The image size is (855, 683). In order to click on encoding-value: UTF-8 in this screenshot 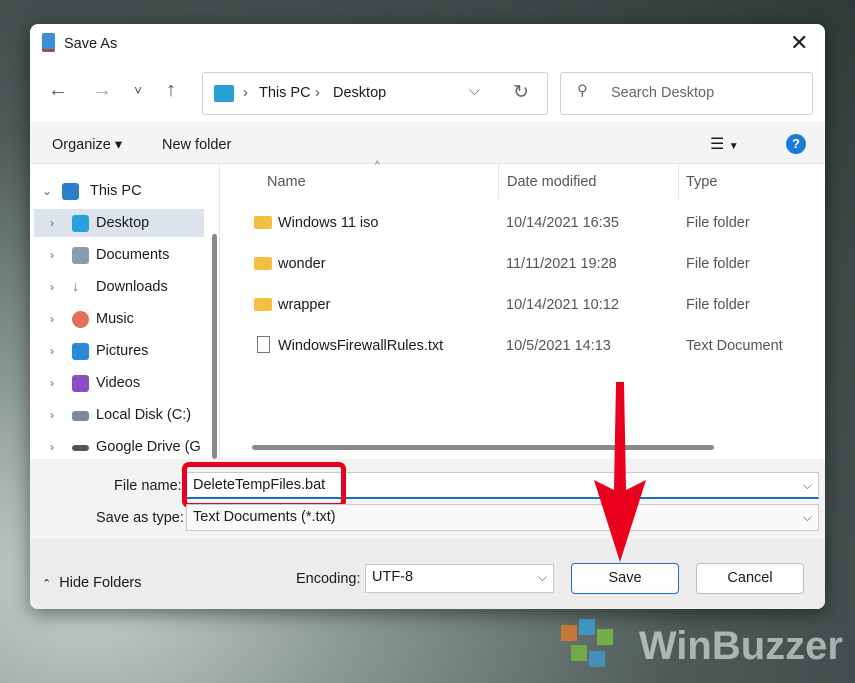, I will do `click(393, 577)`.